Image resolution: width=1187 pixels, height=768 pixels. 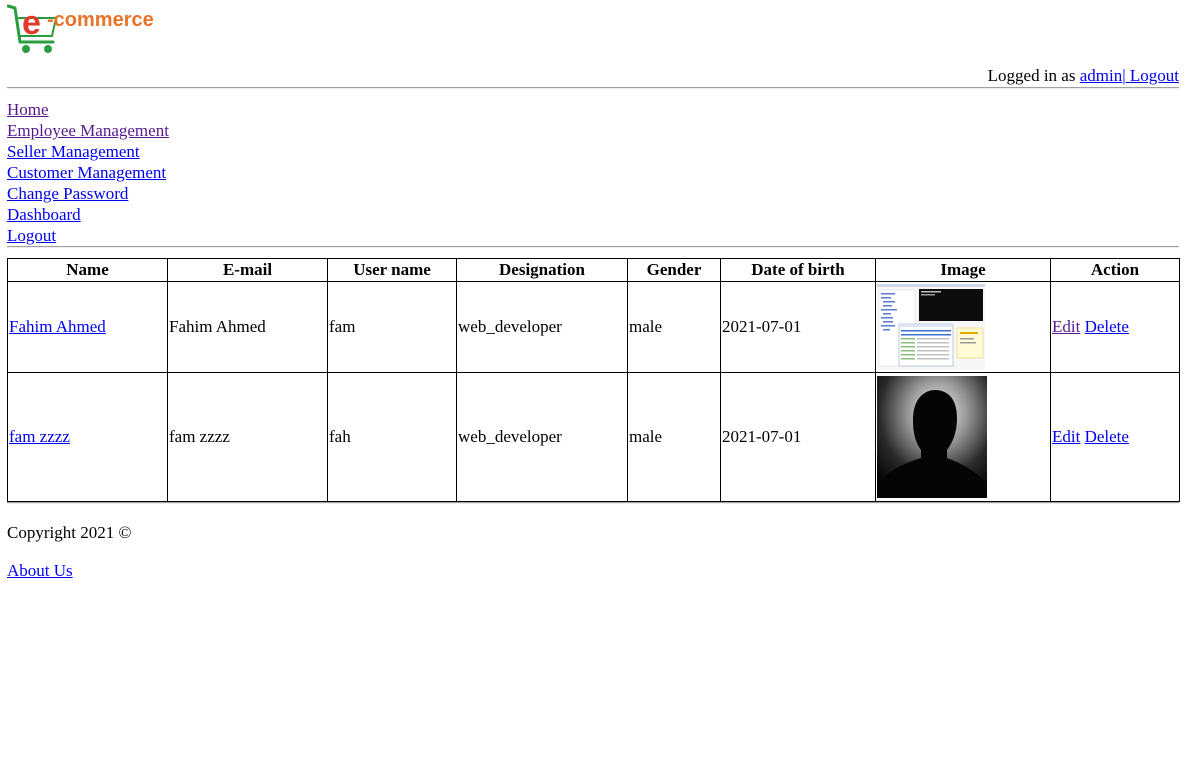 I want to click on svg-text: e, so click(x=31, y=23).